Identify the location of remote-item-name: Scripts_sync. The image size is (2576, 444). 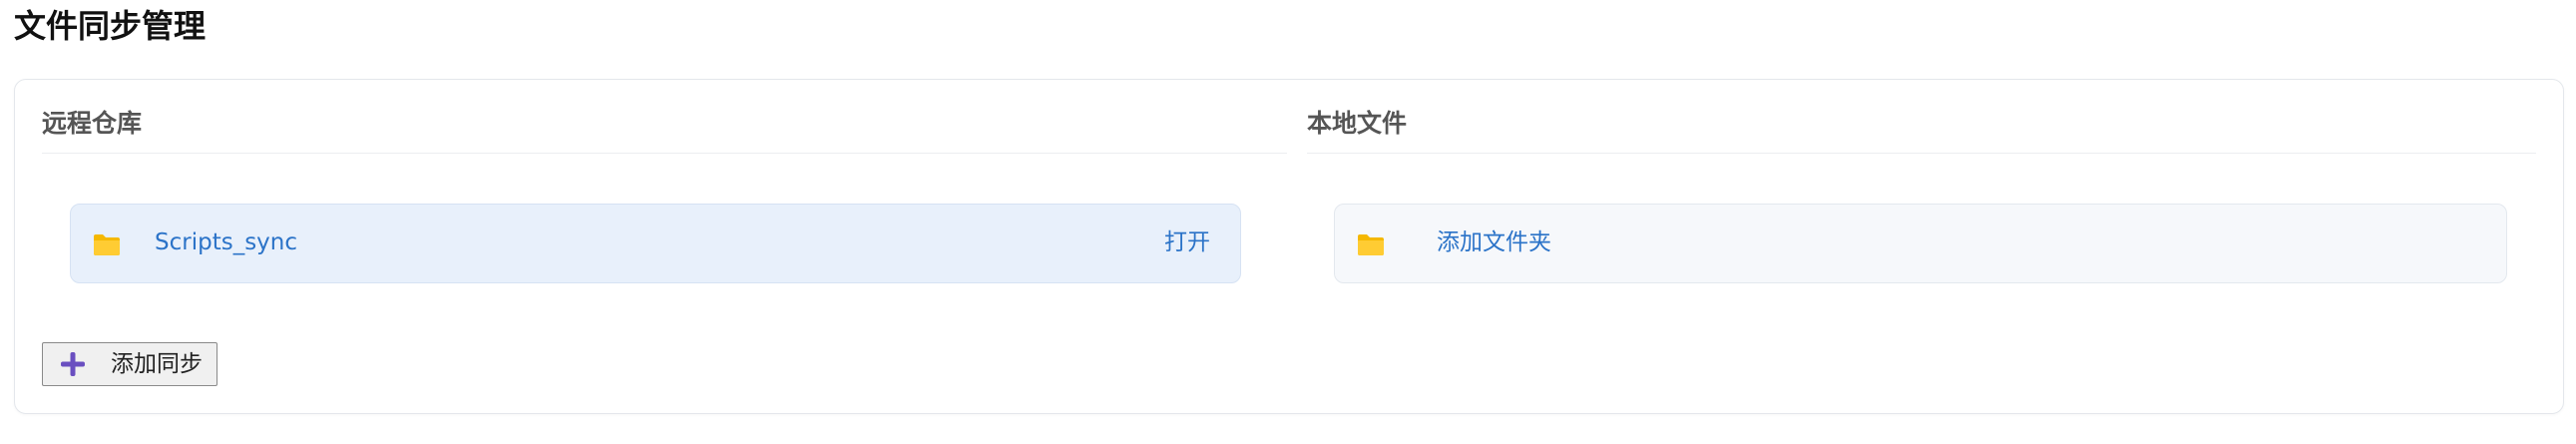
(226, 242).